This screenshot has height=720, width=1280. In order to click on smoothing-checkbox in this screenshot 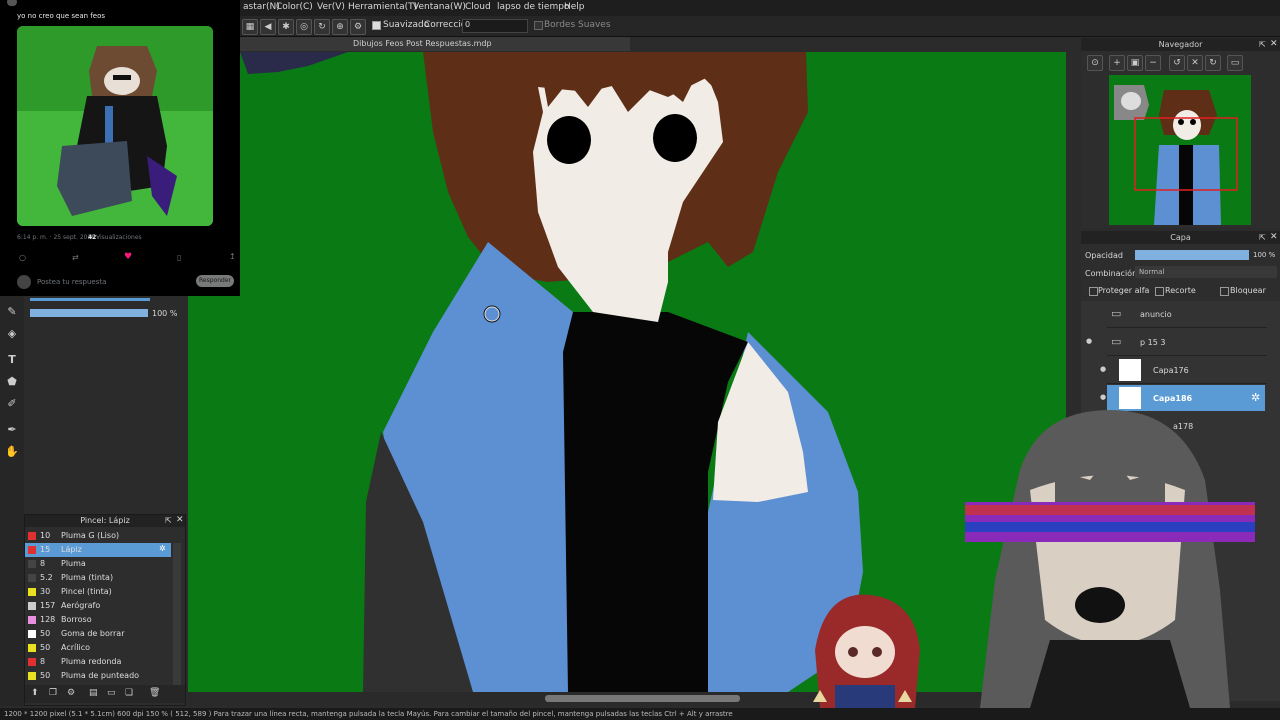, I will do `click(376, 25)`.